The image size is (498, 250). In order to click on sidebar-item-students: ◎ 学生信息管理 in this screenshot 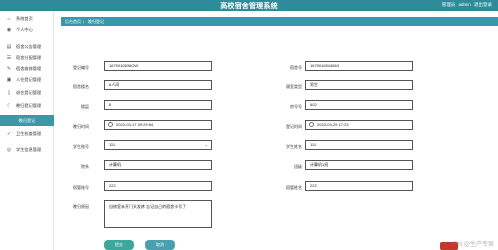, I will do `click(27, 149)`.